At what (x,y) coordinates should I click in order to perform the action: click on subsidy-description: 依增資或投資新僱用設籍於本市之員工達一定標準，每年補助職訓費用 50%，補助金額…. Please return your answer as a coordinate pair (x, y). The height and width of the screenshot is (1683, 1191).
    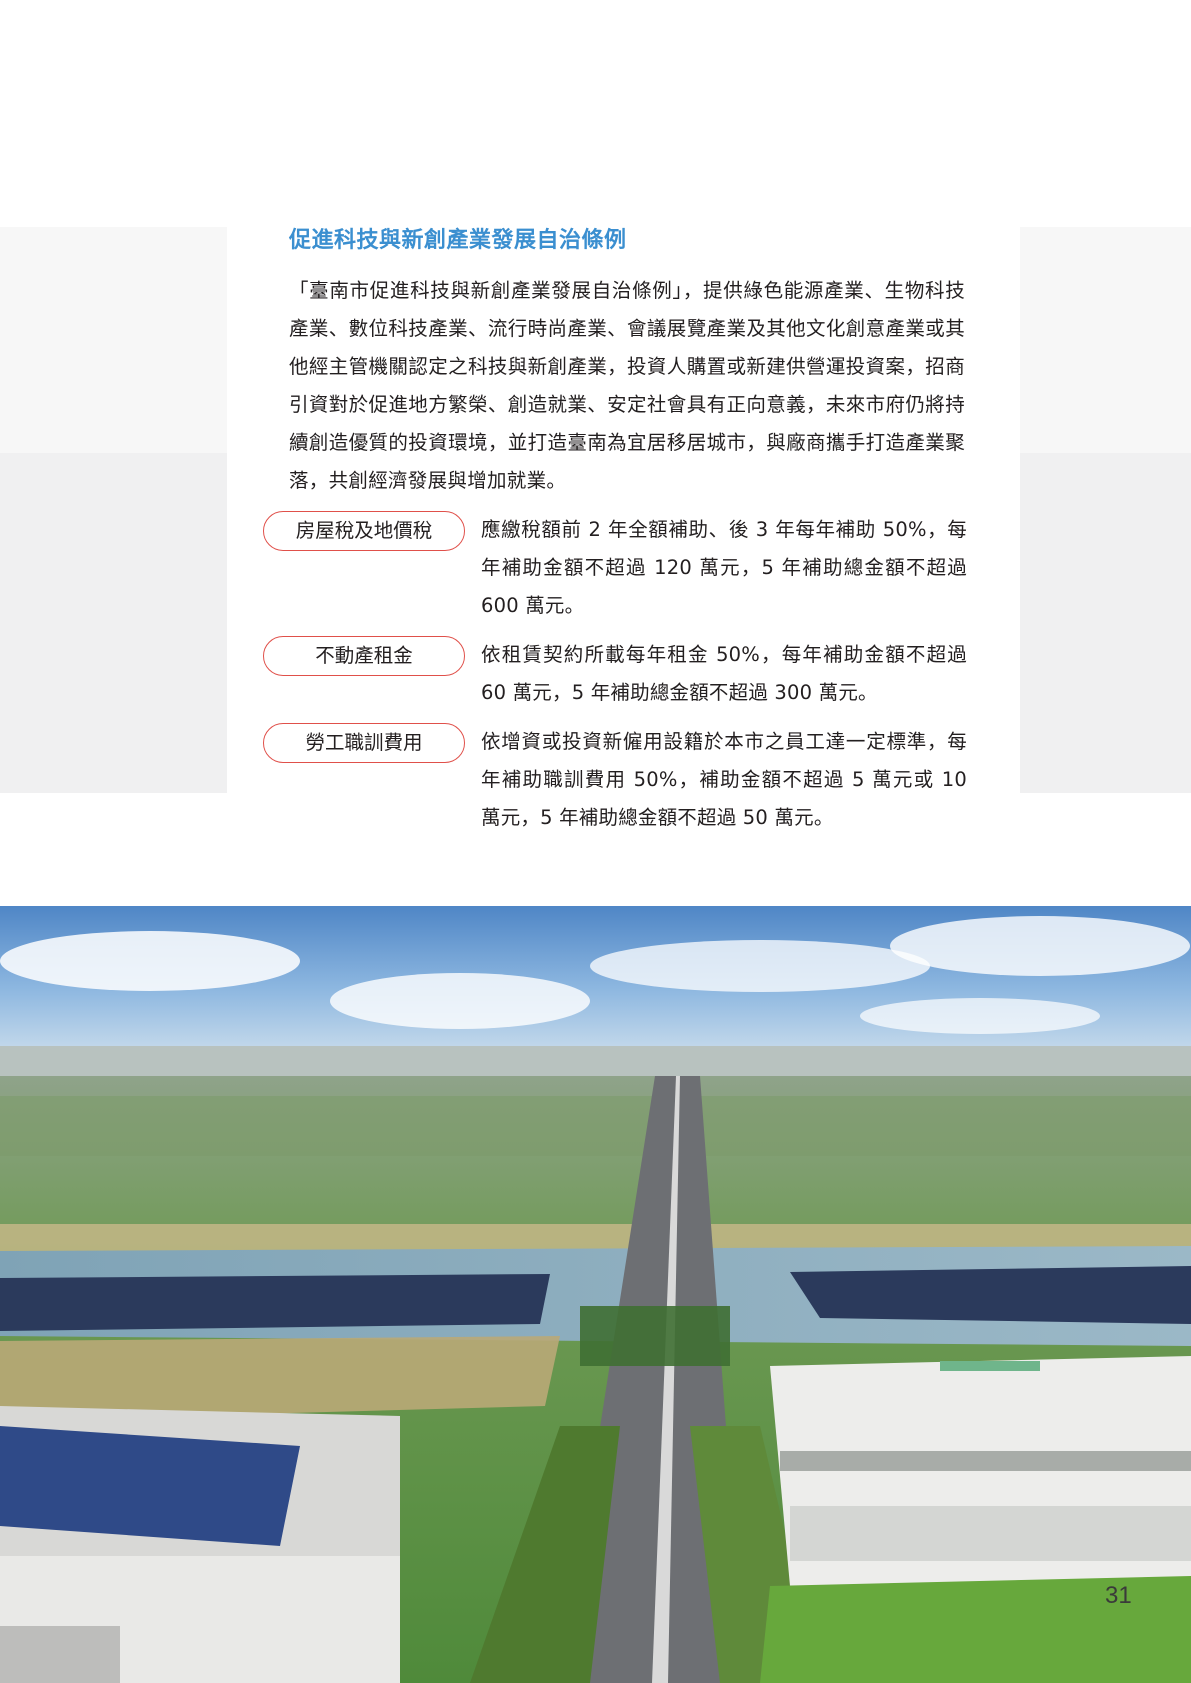
    Looking at the image, I should click on (724, 779).